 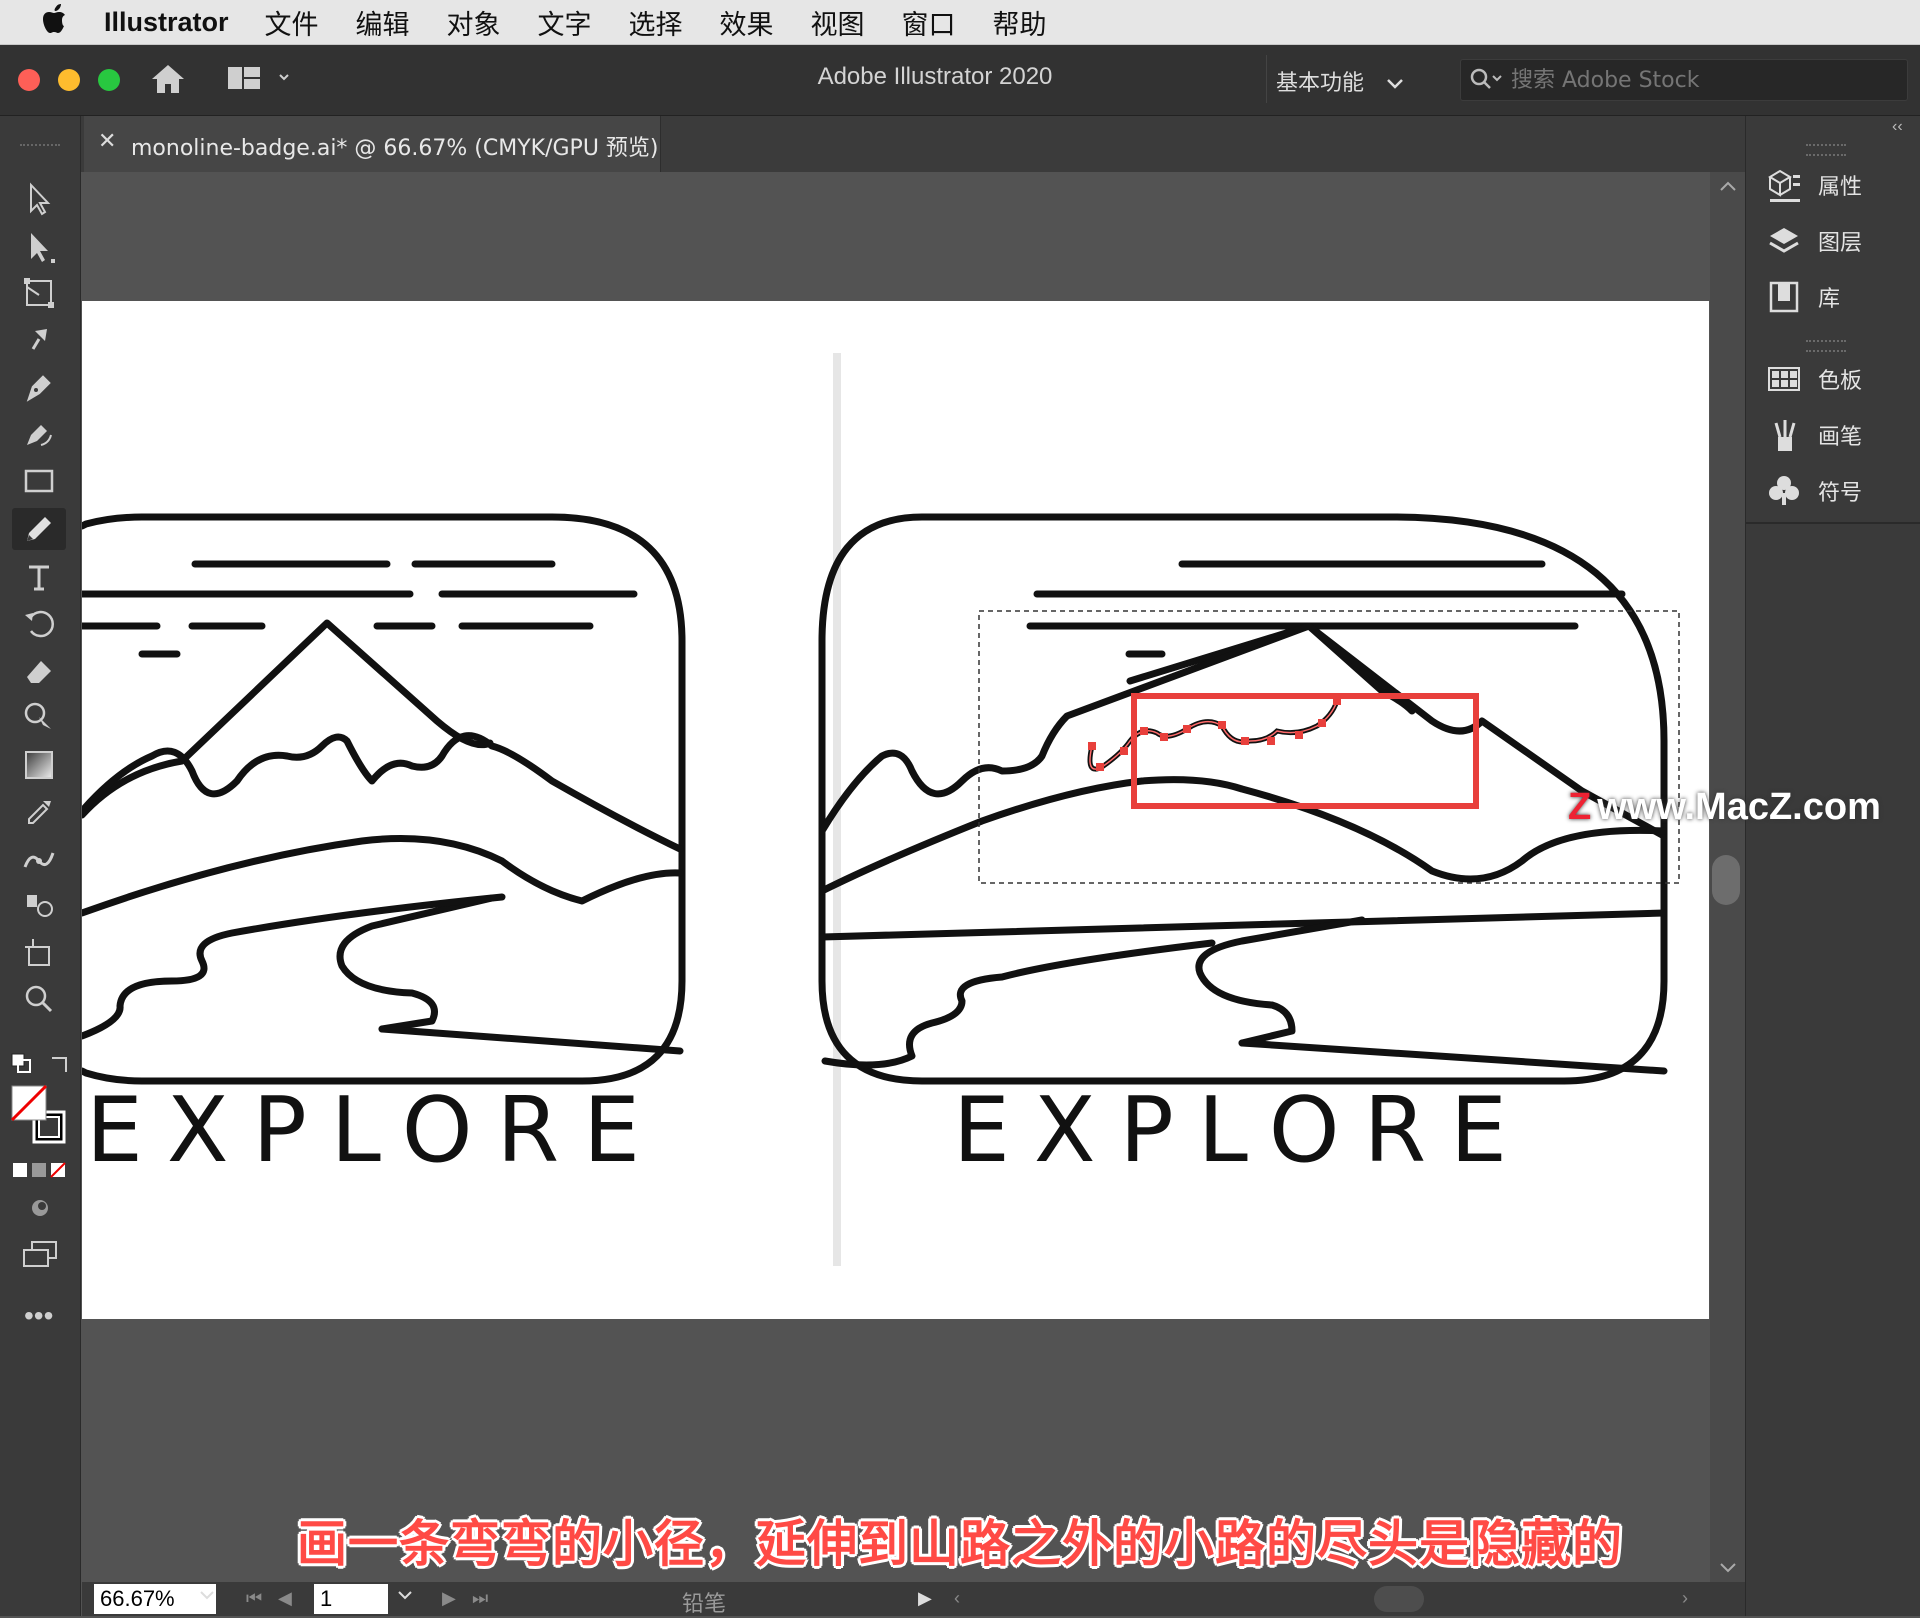 What do you see at coordinates (1728, 189) in the screenshot?
I see `scroll-up-icon` at bounding box center [1728, 189].